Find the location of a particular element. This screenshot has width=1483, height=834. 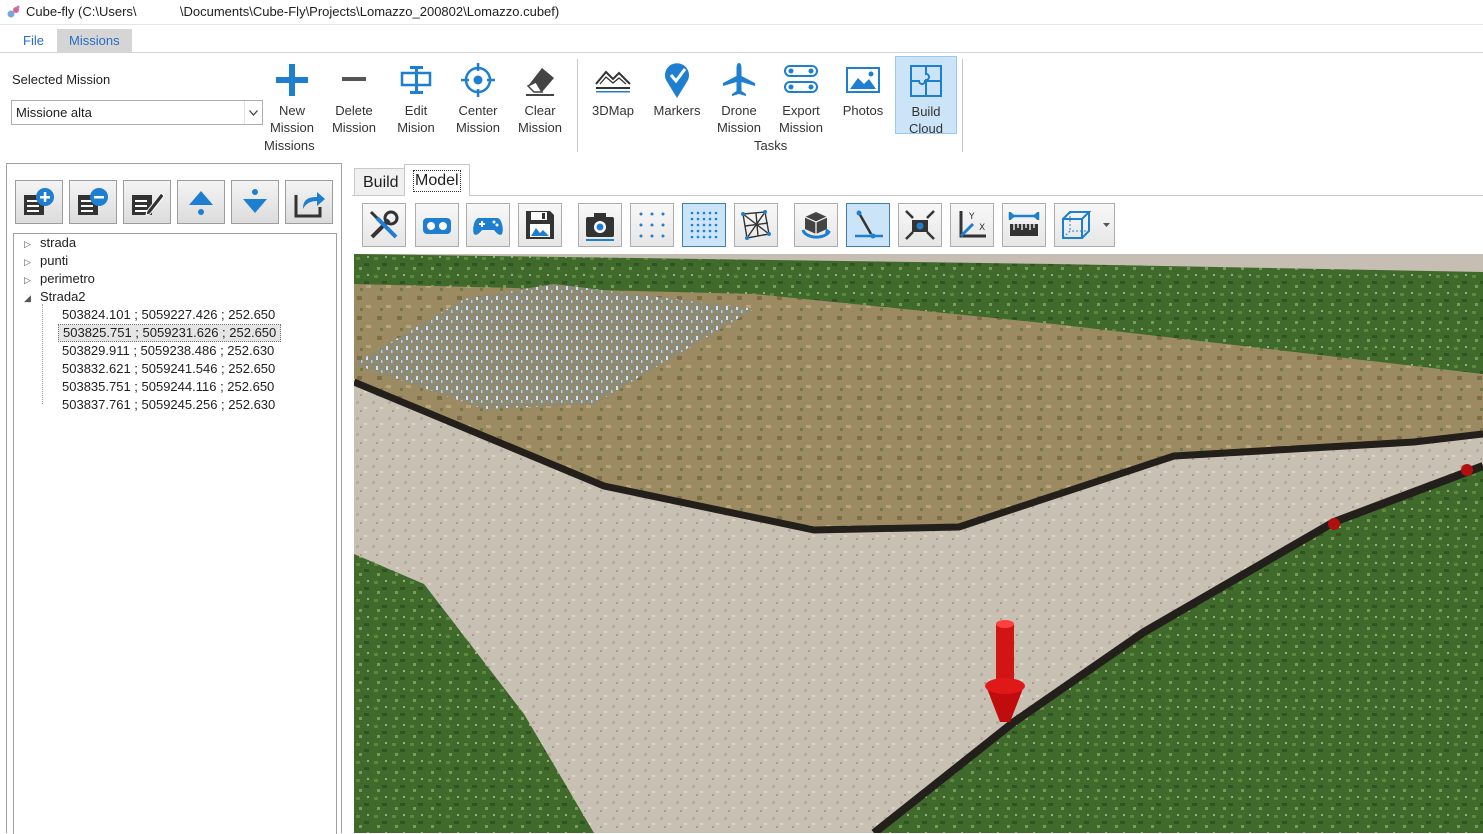

edit-item-button is located at coordinates (147, 202).